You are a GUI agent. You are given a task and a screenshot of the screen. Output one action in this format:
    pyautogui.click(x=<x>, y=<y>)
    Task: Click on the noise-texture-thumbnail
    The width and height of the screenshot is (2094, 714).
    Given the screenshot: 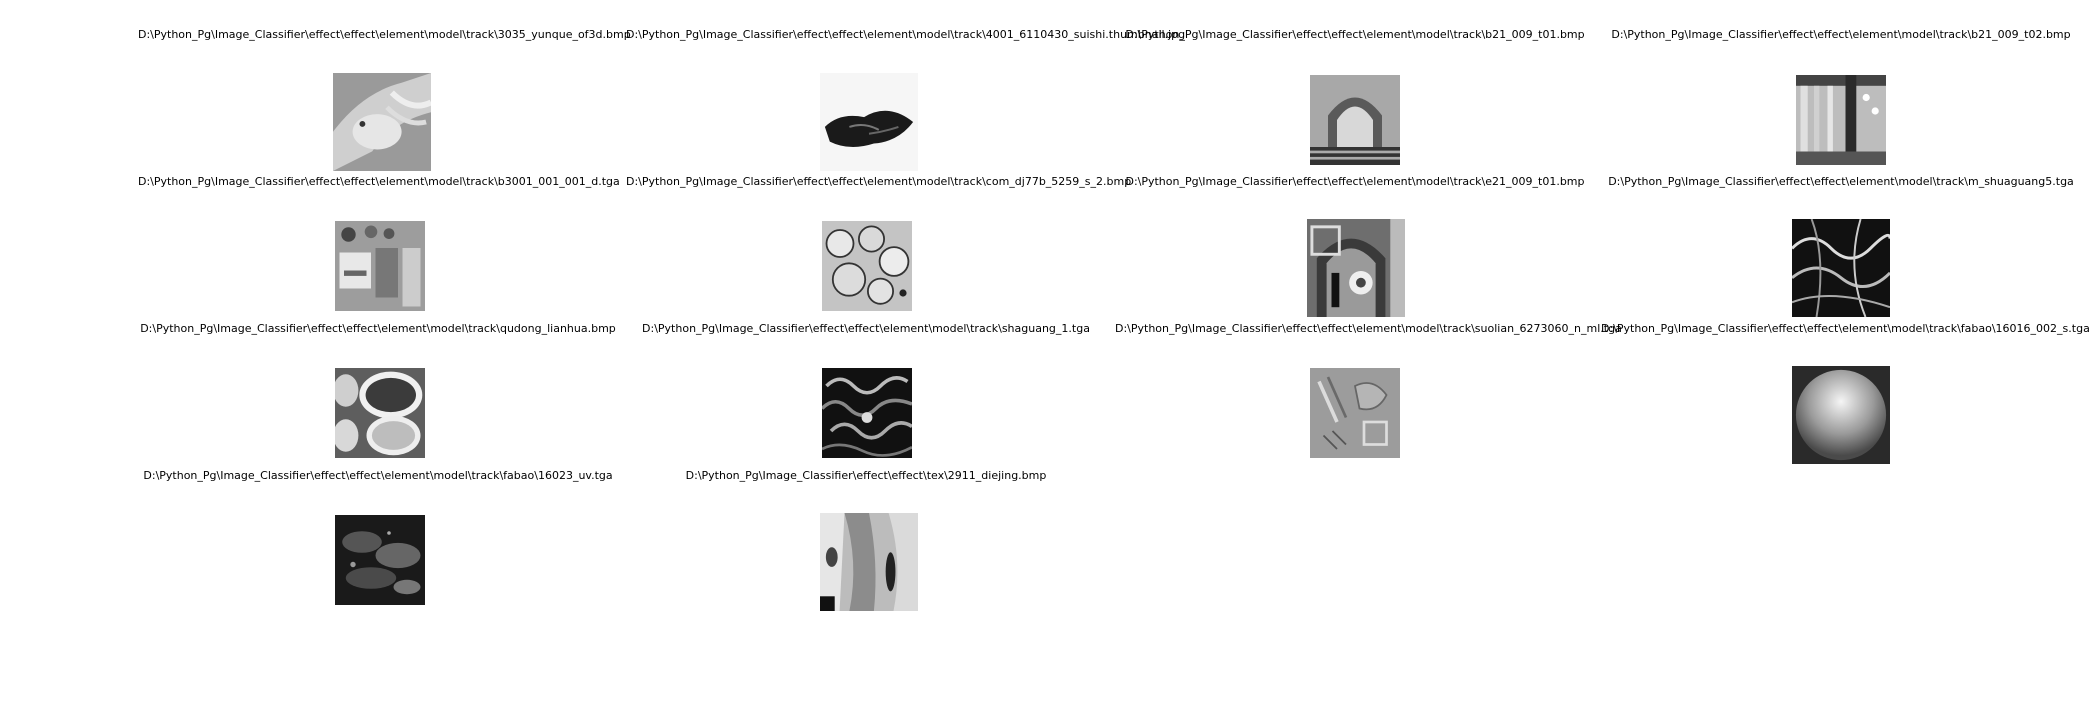 What is the action you would take?
    pyautogui.click(x=867, y=413)
    